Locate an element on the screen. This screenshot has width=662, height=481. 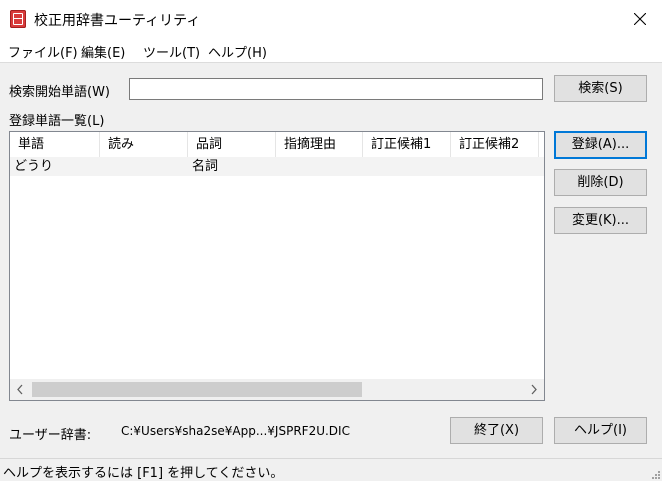
search-button: 検索(S) is located at coordinates (600, 88).